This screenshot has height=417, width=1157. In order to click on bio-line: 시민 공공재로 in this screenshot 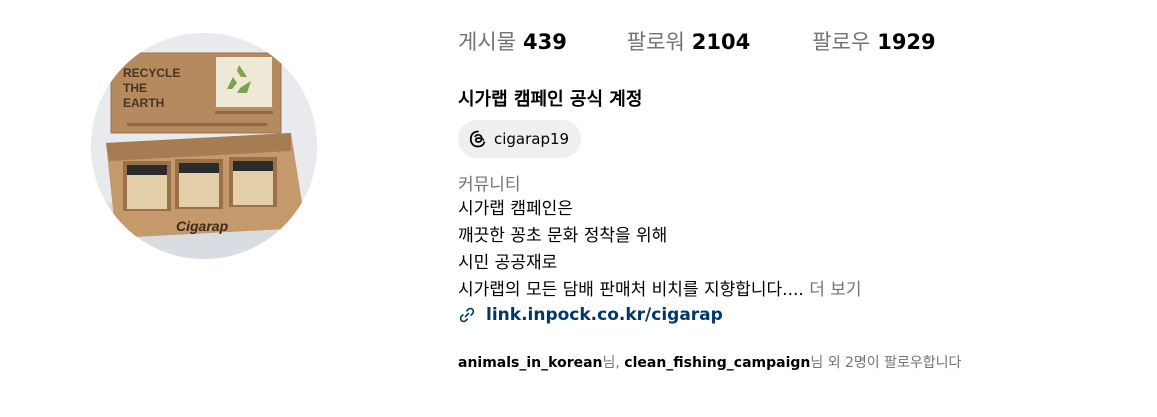, I will do `click(508, 263)`.